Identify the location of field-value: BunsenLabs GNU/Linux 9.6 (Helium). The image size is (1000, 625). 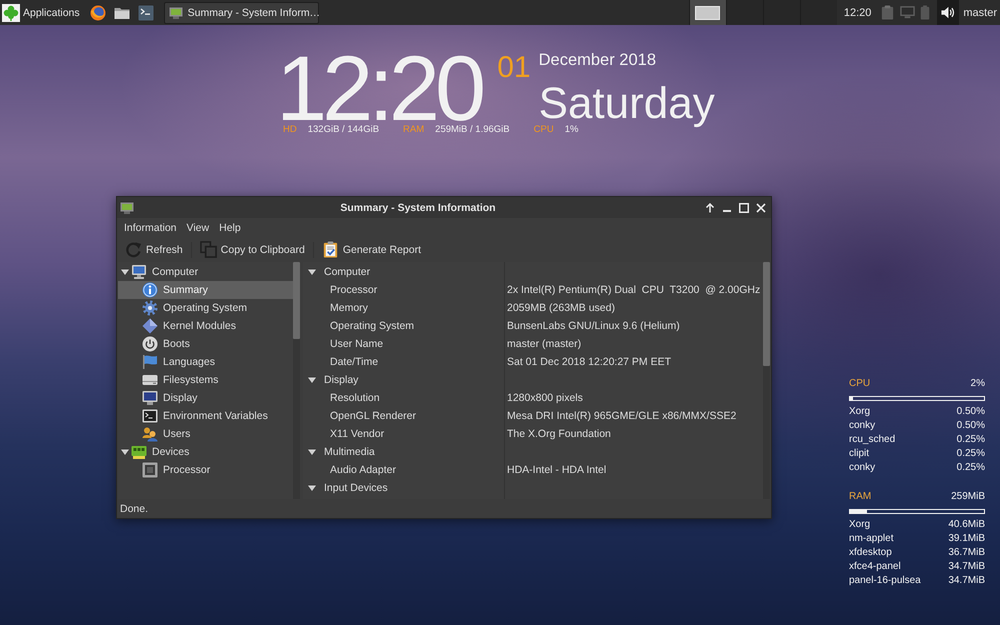
(593, 326).